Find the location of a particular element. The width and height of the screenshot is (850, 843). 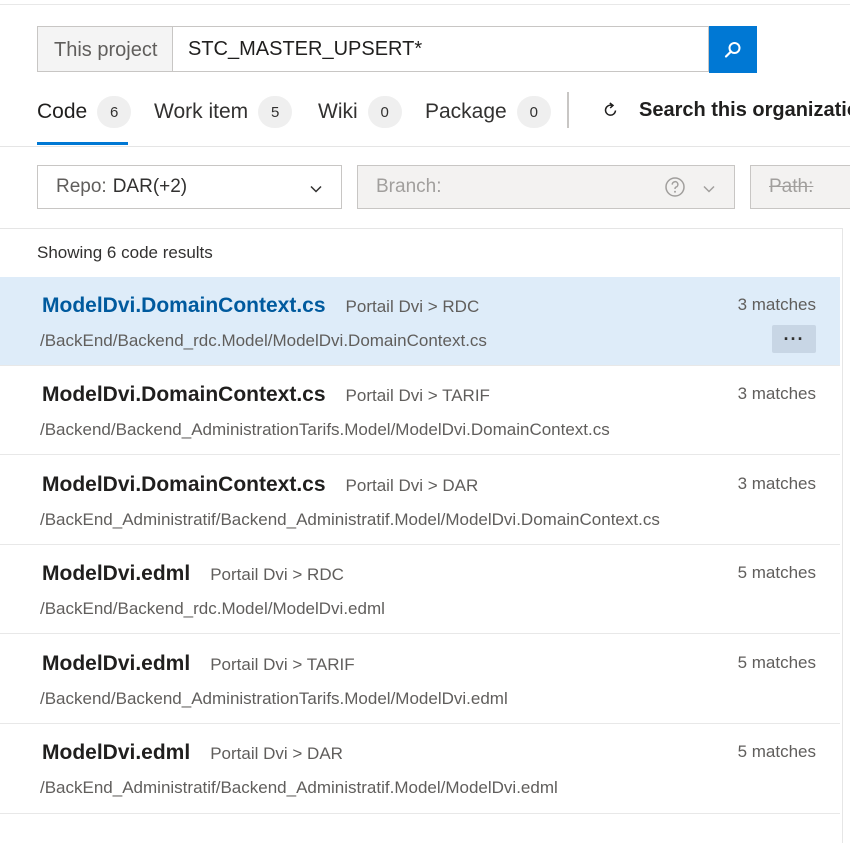

tab-wiki: Wiki 0 is located at coordinates (360, 112).